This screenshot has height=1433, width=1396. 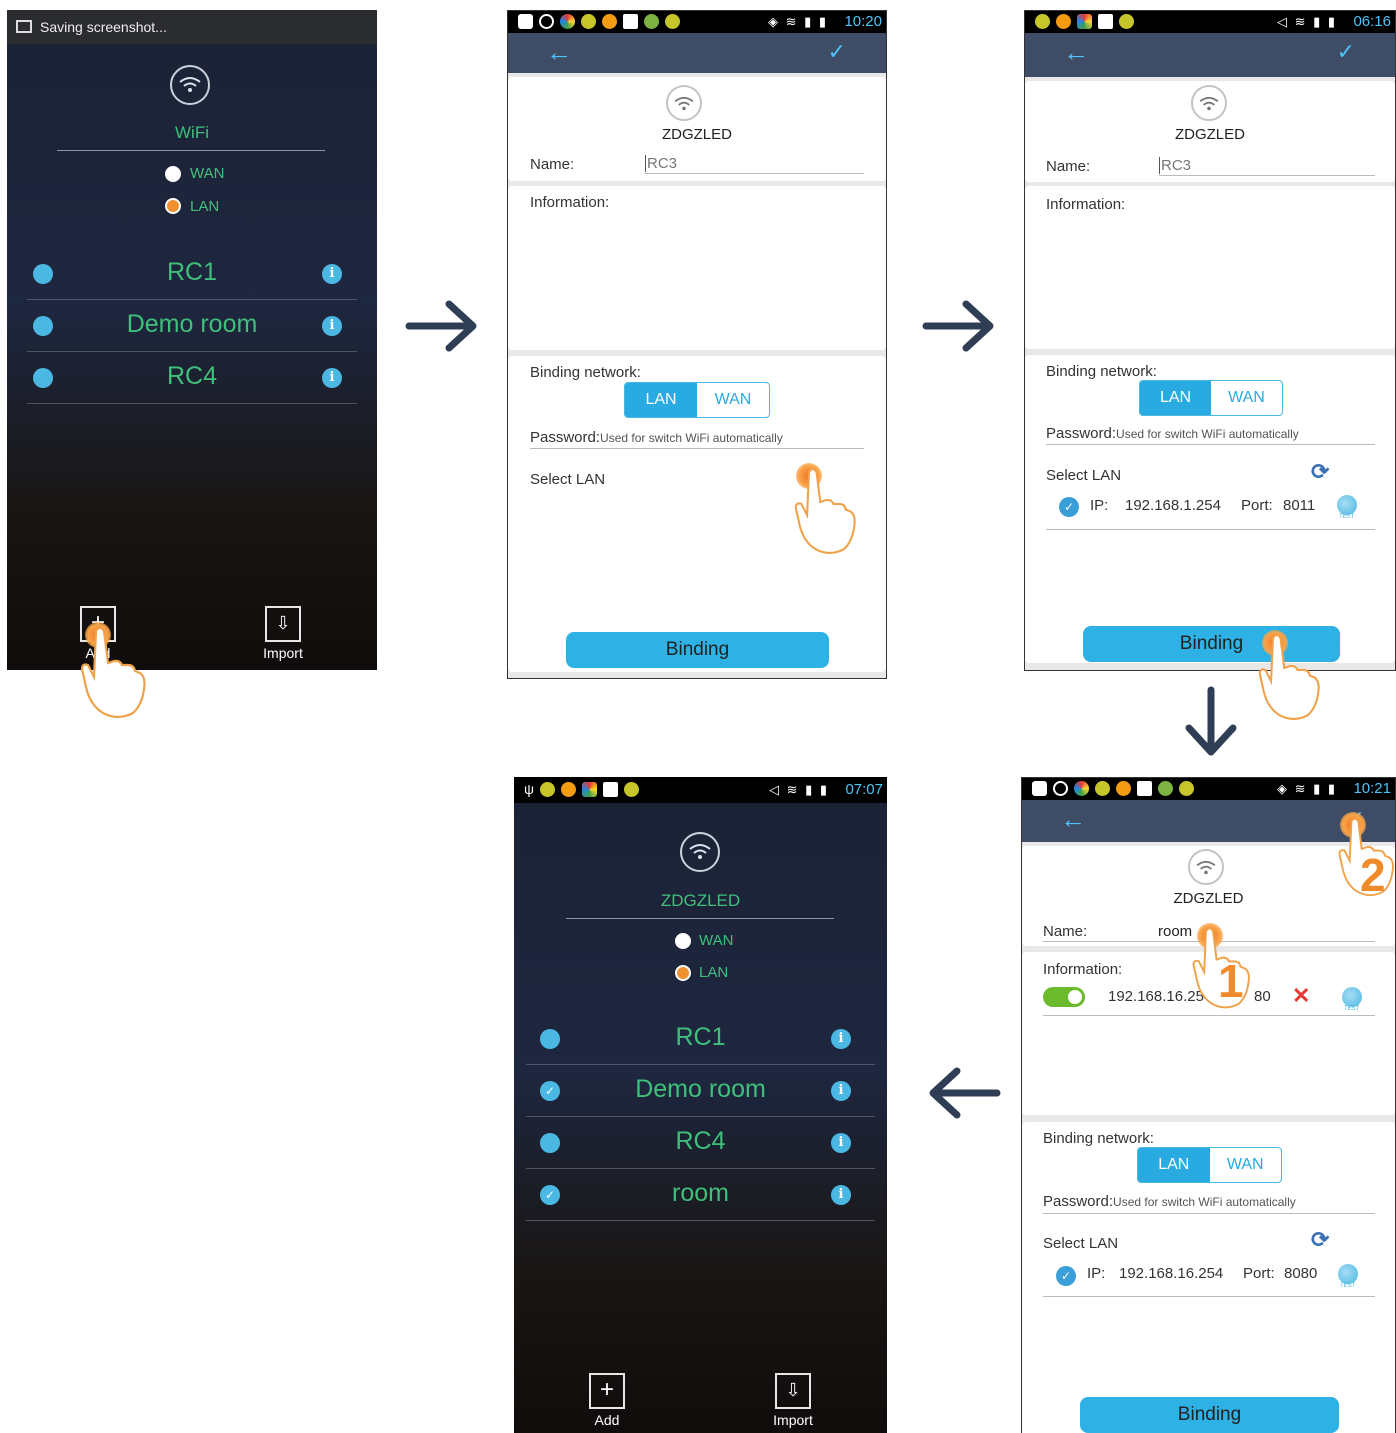 I want to click on hand-pointer-icon, so click(x=1289, y=677).